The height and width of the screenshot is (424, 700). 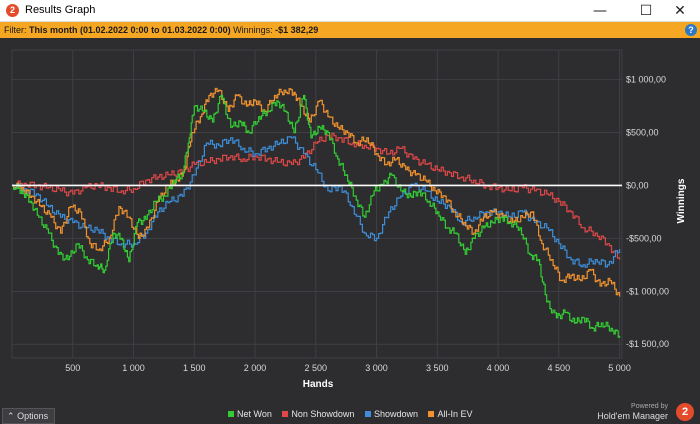 I want to click on legend-item-non-showdown: Non Showdown, so click(x=318, y=414).